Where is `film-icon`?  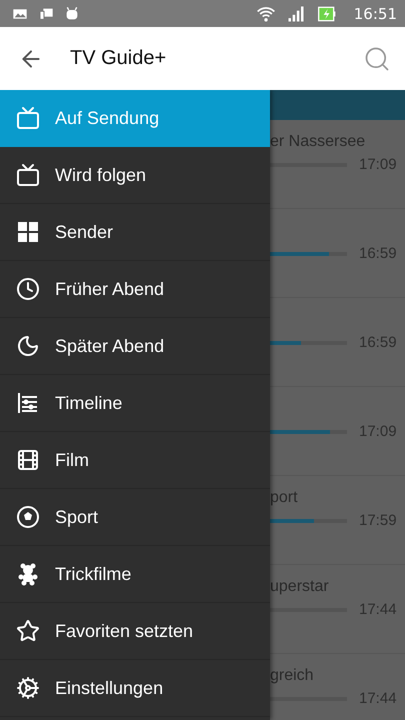 film-icon is located at coordinates (28, 460).